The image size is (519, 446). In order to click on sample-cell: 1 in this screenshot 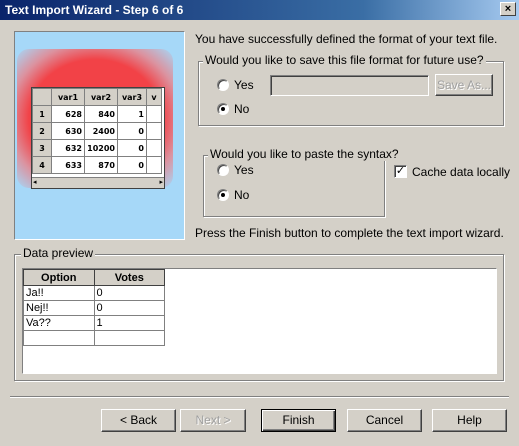, I will do `click(132, 114)`.